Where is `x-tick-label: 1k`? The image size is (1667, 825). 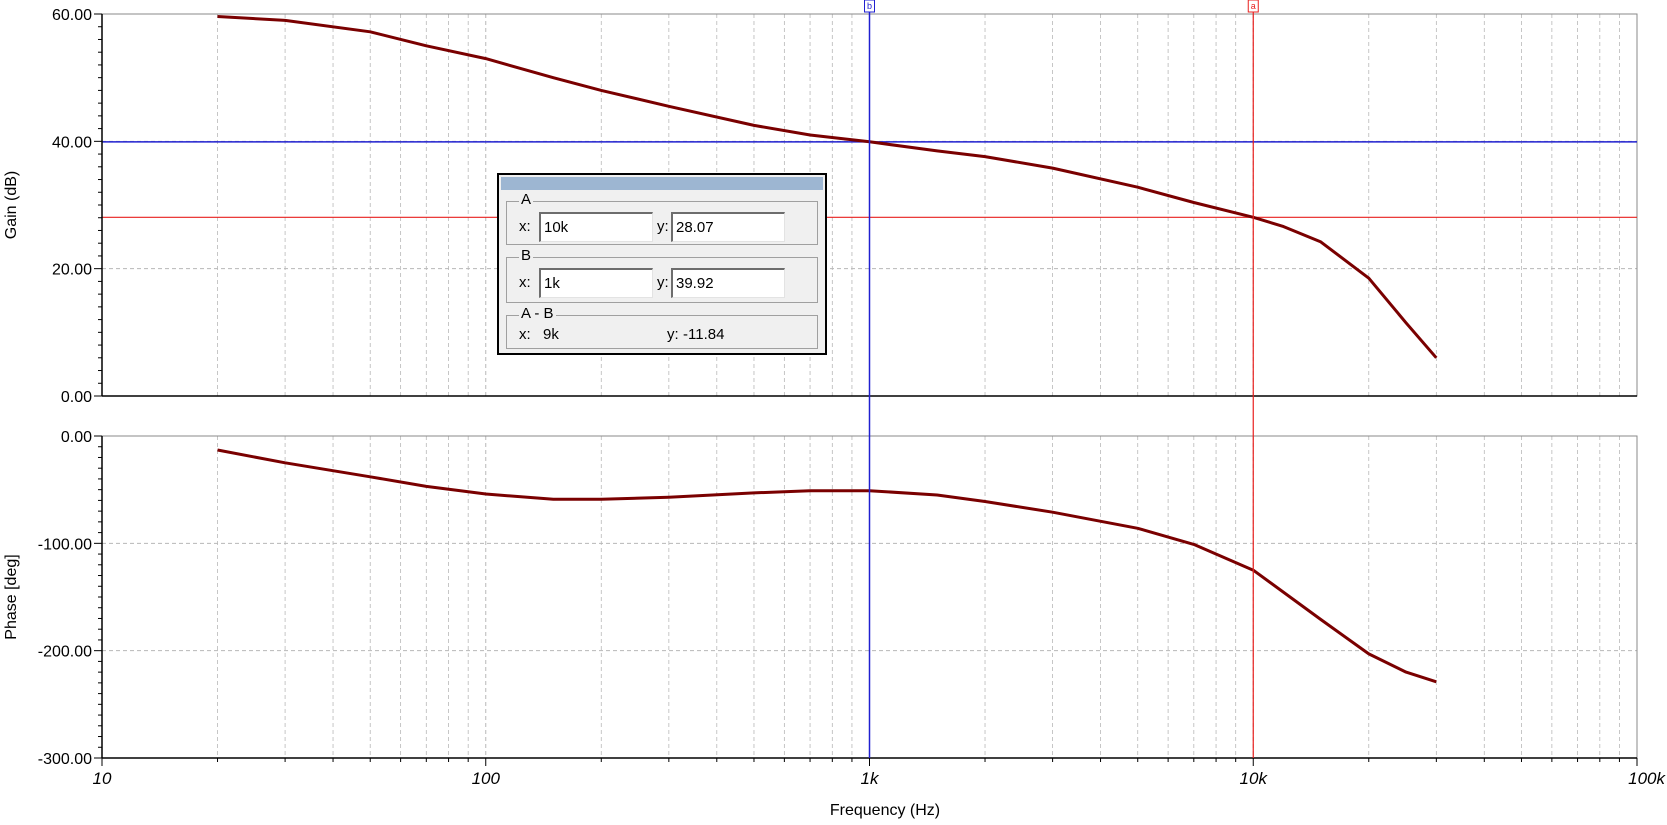 x-tick-label: 1k is located at coordinates (870, 778).